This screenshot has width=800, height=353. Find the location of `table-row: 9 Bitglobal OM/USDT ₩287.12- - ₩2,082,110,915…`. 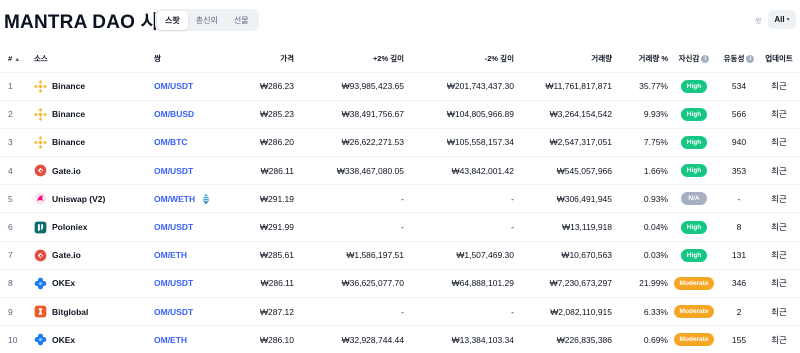

table-row: 9 Bitglobal OM/USDT ₩287.12- - ₩2,082,110,915… is located at coordinates (400, 312).